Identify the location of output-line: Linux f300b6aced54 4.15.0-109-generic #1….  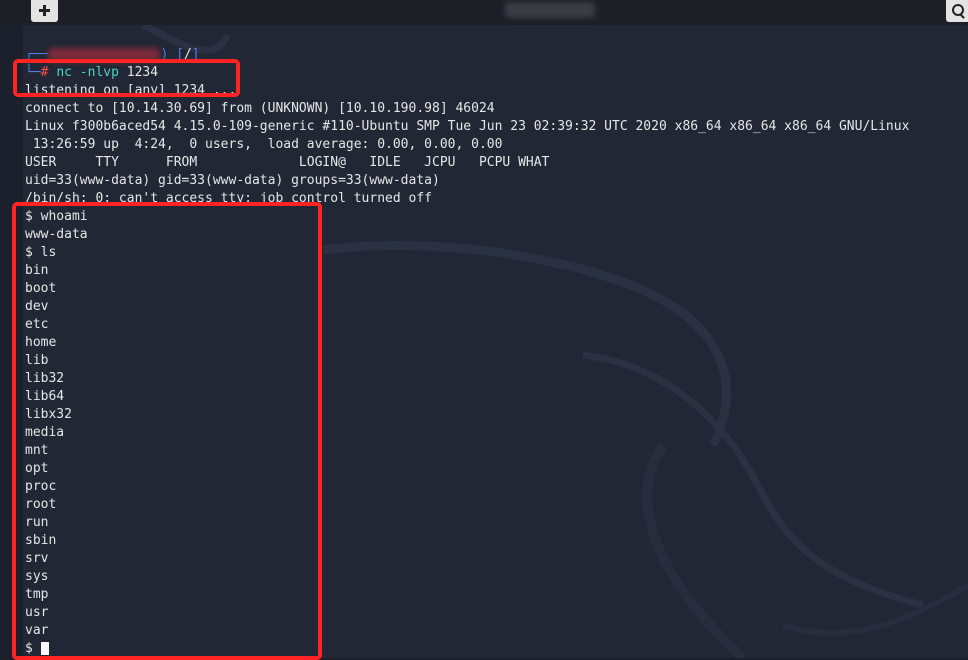
(467, 126).